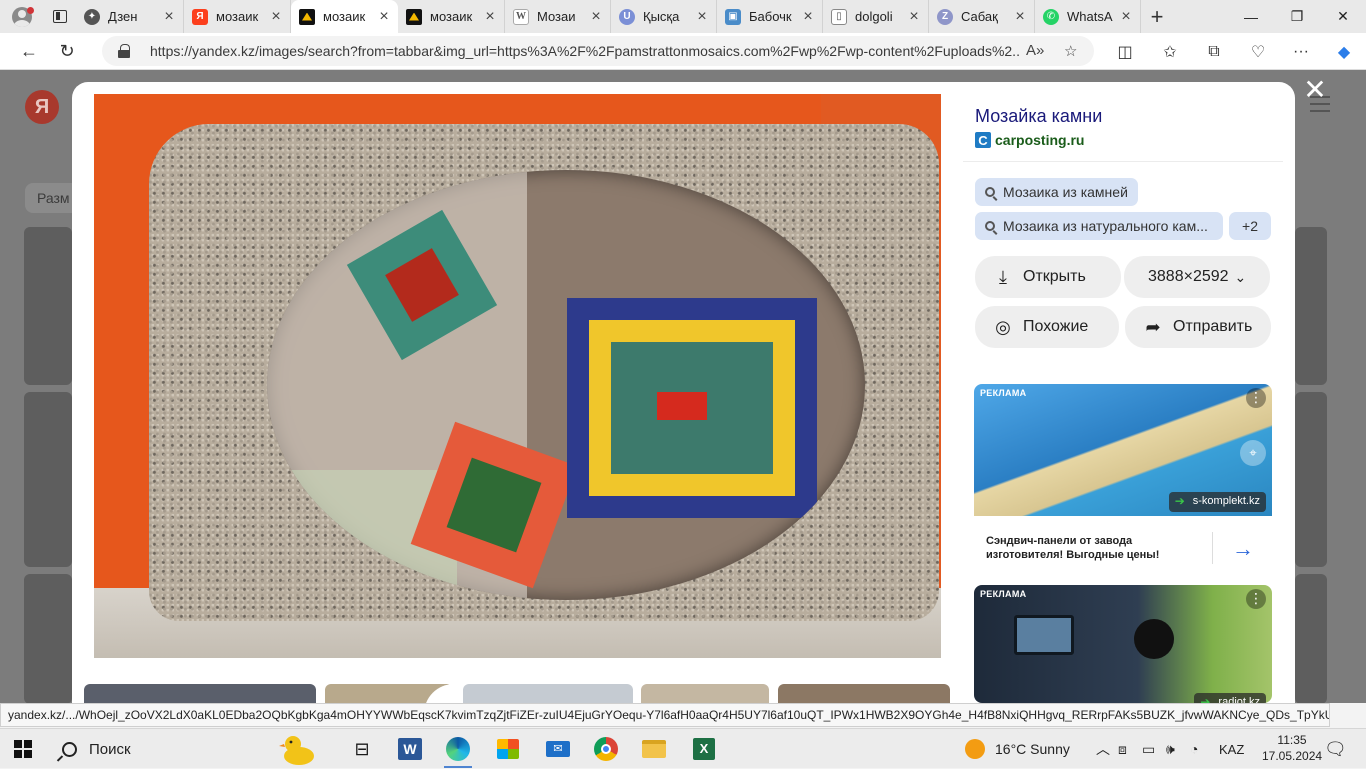 This screenshot has height=769, width=1366. What do you see at coordinates (1029, 140) in the screenshot?
I see `source-link: C carposting.ru` at bounding box center [1029, 140].